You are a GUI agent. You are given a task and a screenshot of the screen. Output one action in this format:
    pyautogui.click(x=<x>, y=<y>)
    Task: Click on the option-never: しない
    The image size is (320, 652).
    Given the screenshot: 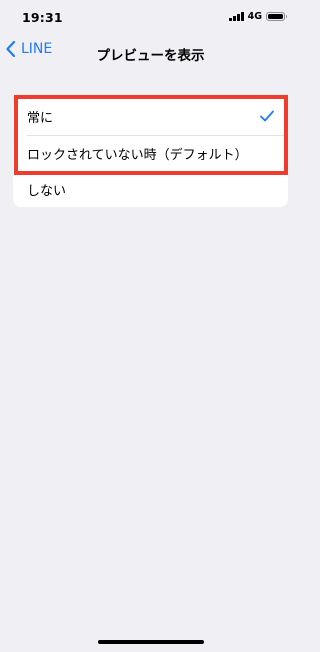 What is the action you would take?
    pyautogui.click(x=150, y=189)
    